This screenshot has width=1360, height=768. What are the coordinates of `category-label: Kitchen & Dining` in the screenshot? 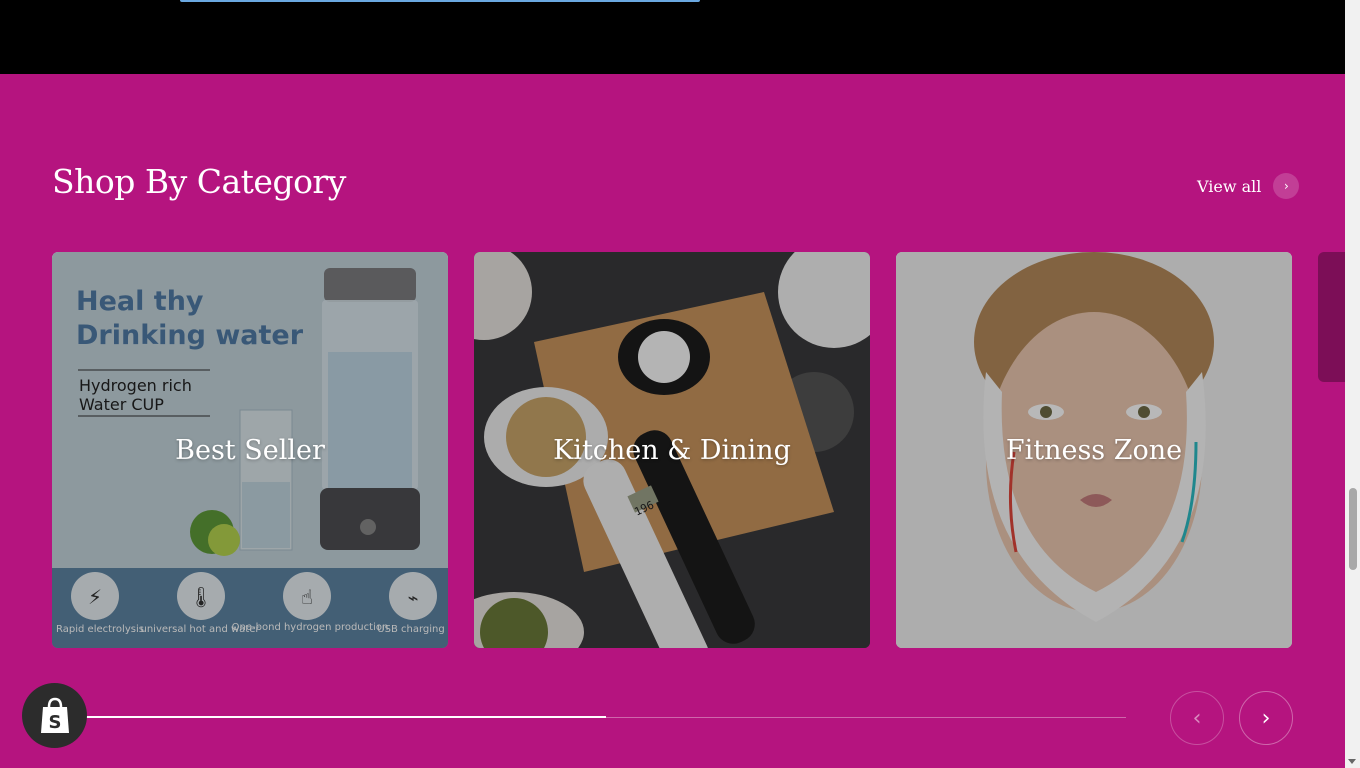 It's located at (672, 450).